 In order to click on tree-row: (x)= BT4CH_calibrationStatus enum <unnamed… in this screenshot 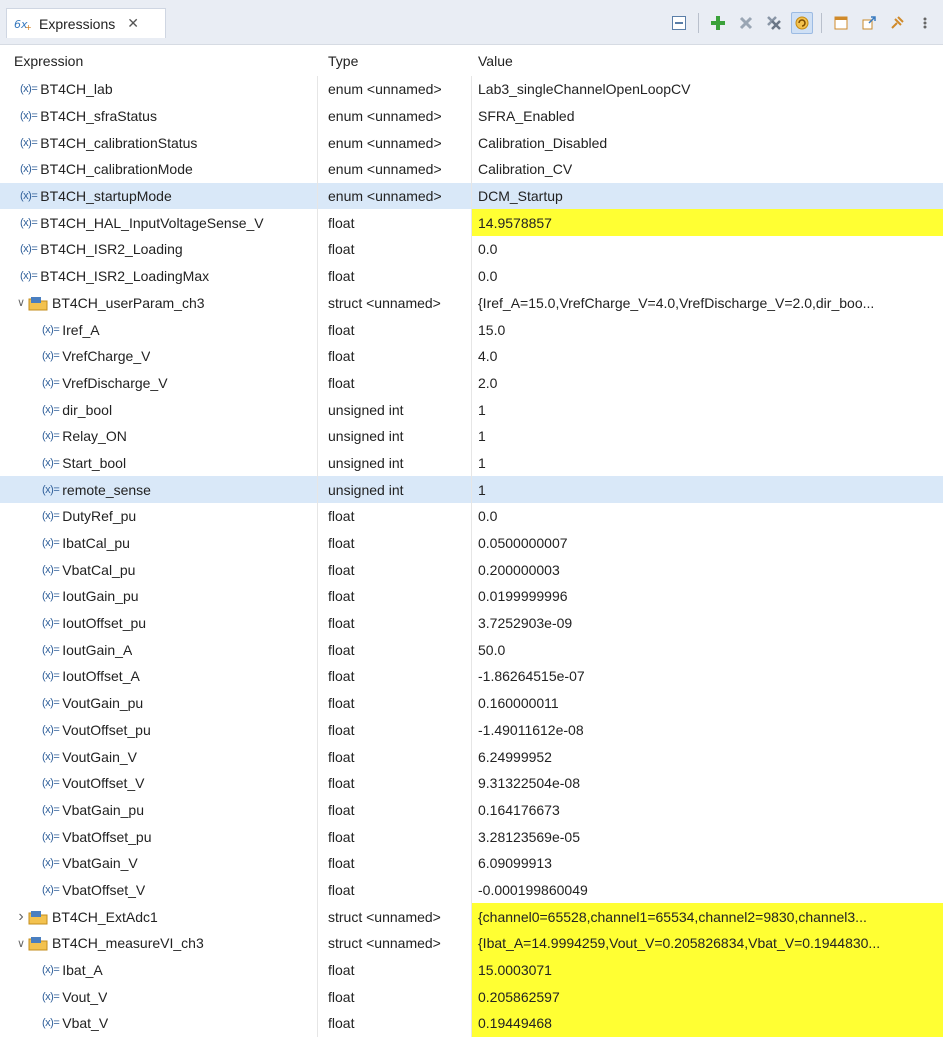, I will do `click(471, 143)`.